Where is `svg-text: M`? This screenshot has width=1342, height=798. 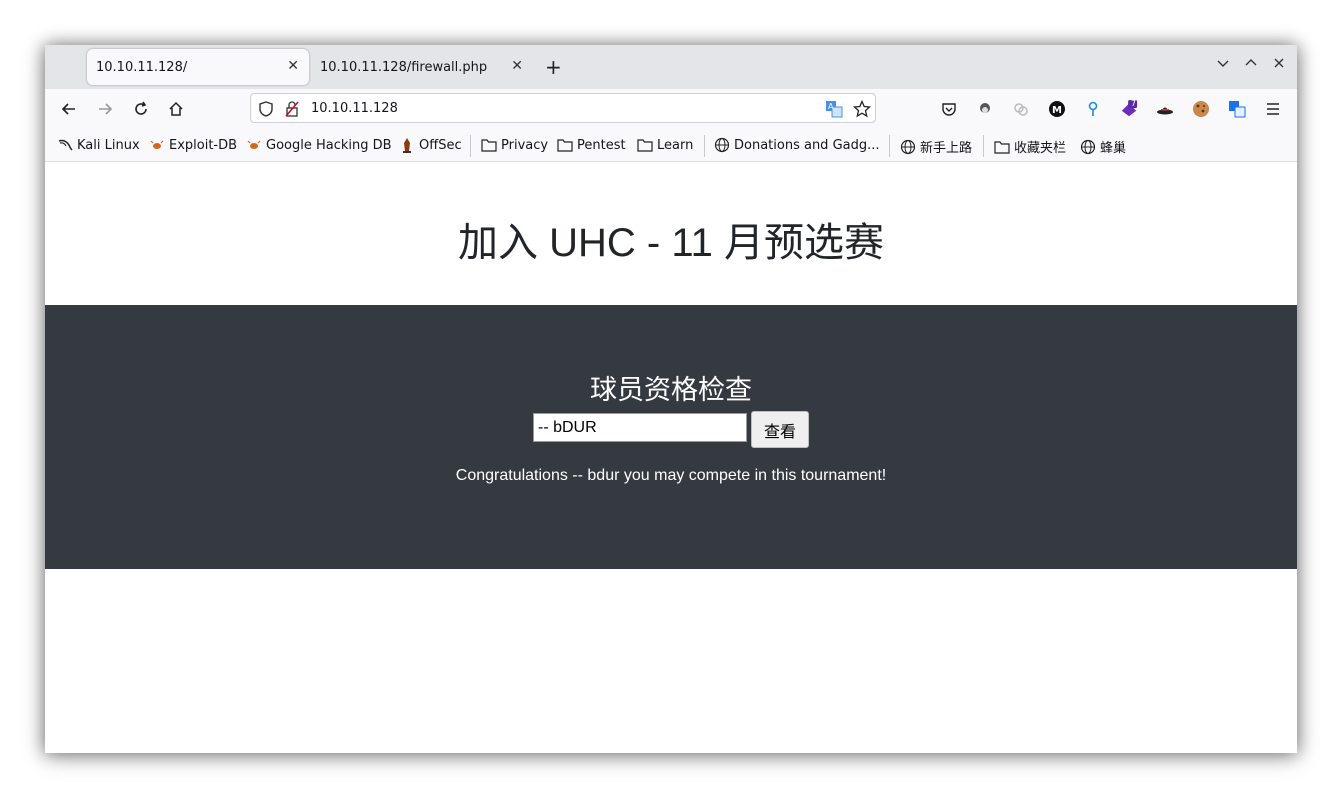
svg-text: M is located at coordinates (1057, 110).